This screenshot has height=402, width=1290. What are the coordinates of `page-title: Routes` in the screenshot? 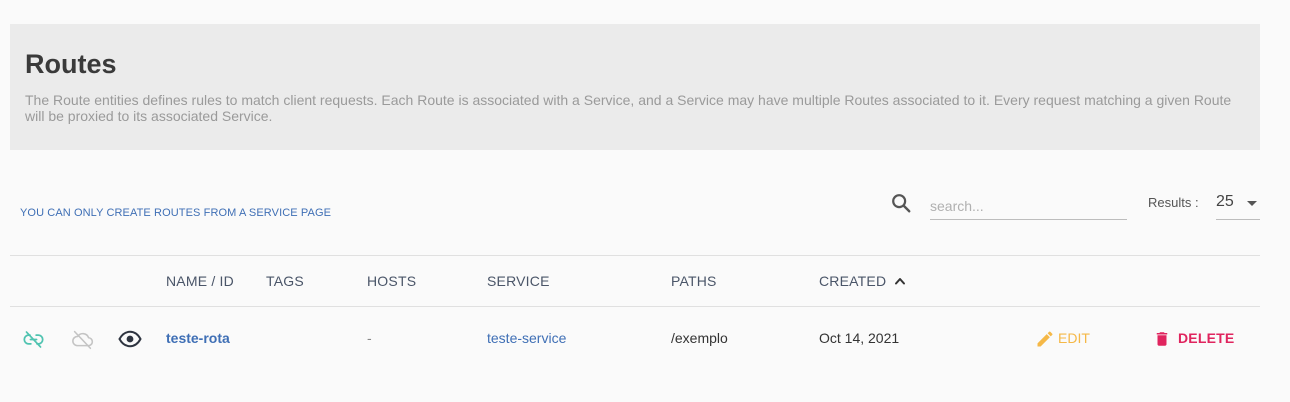 It's located at (71, 64).